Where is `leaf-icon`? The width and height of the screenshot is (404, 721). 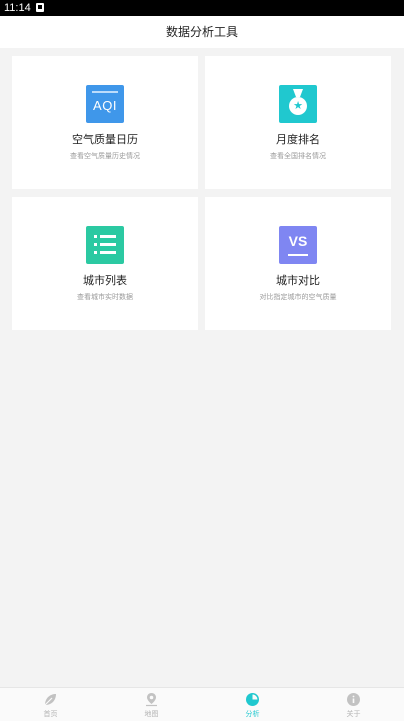 leaf-icon is located at coordinates (50, 700).